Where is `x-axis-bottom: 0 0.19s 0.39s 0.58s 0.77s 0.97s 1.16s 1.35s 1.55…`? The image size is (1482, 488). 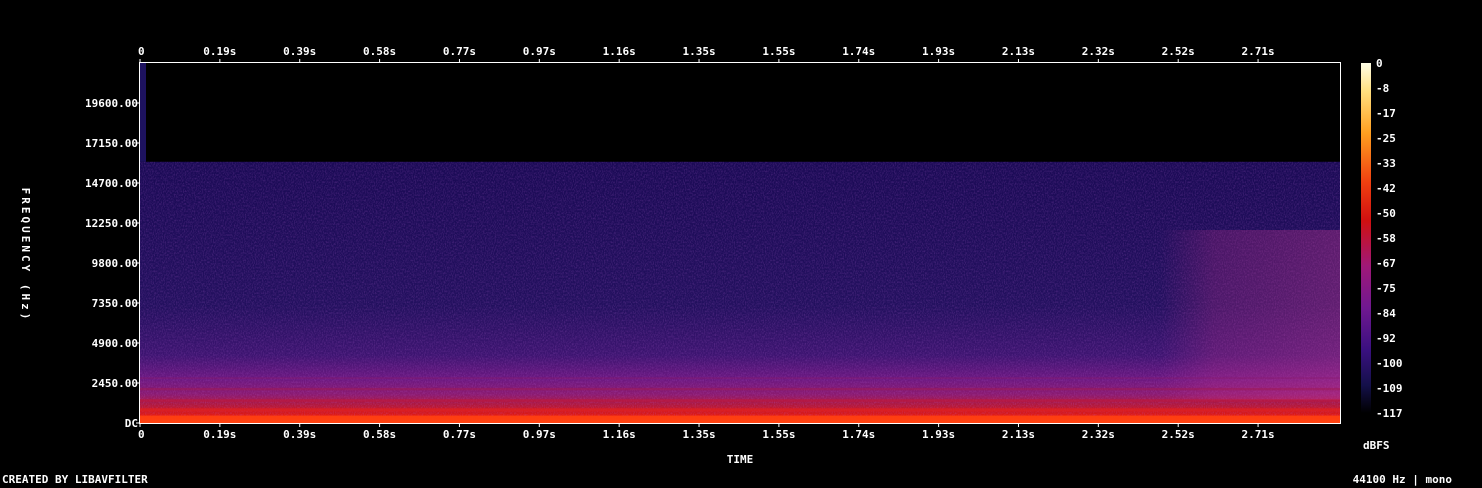
x-axis-bottom: 0 0.19s 0.39s 0.58s 0.77s 0.97s 1.16s 1.35s 1.55… is located at coordinates (706, 432).